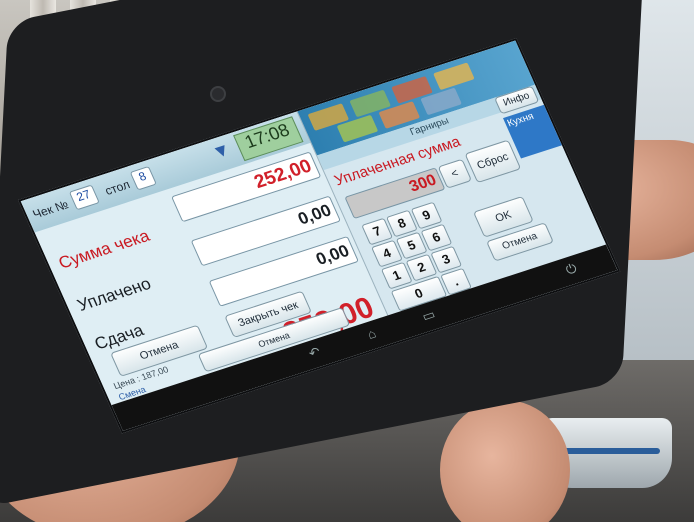 The width and height of the screenshot is (694, 522). I want to click on table-label: стол, so click(117, 187).